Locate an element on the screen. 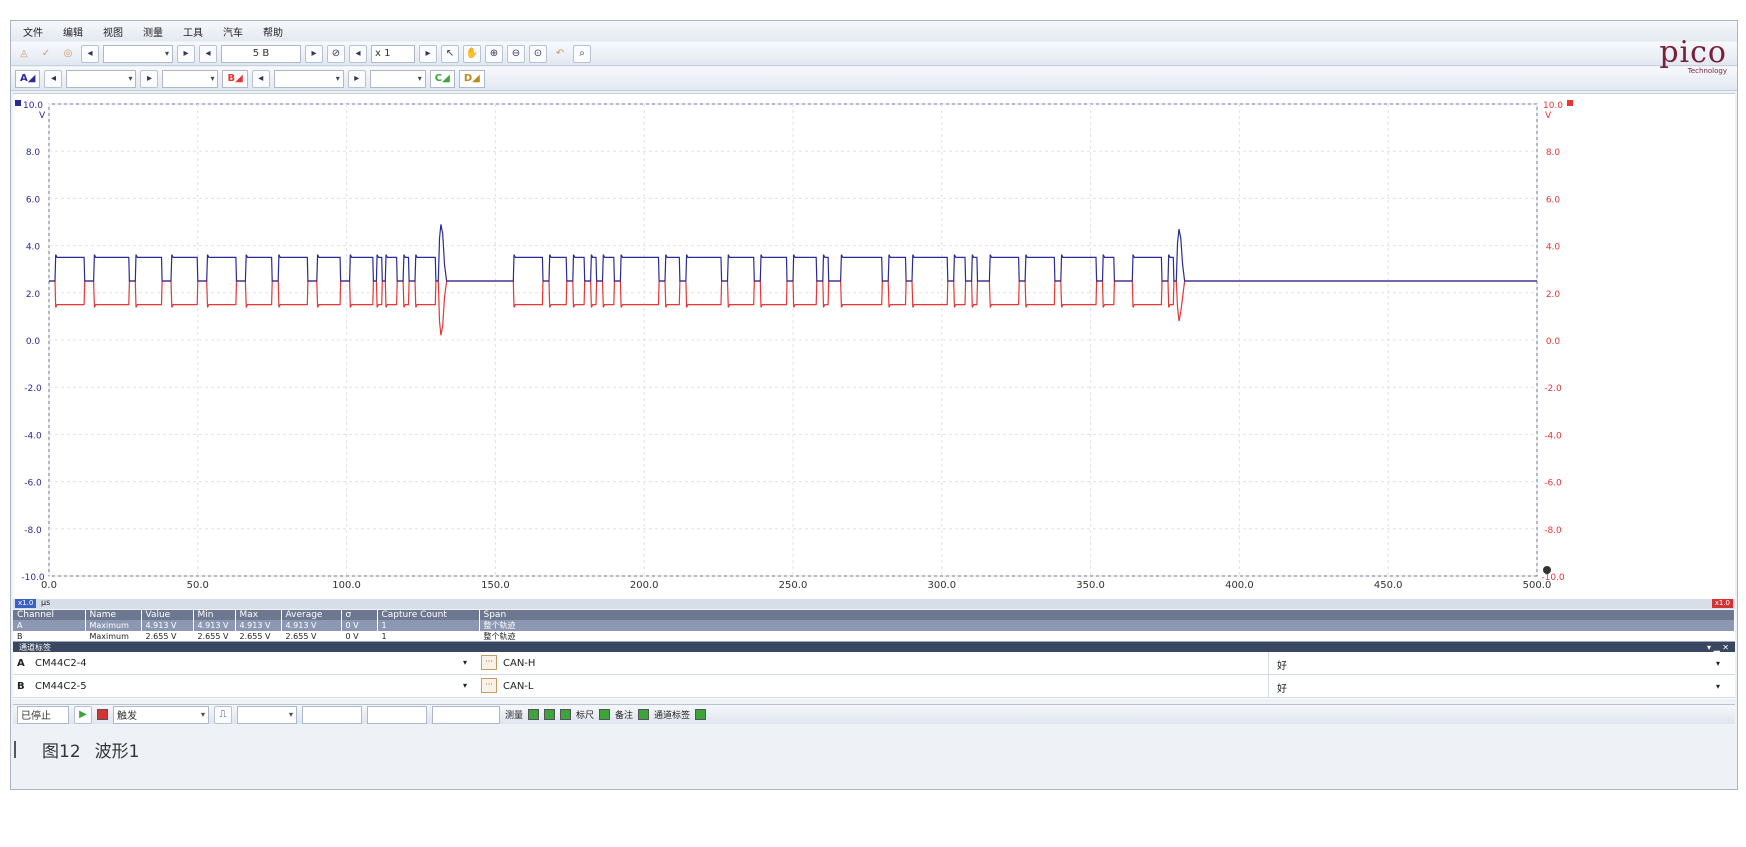  menu-auto: 汽车 is located at coordinates (233, 31).